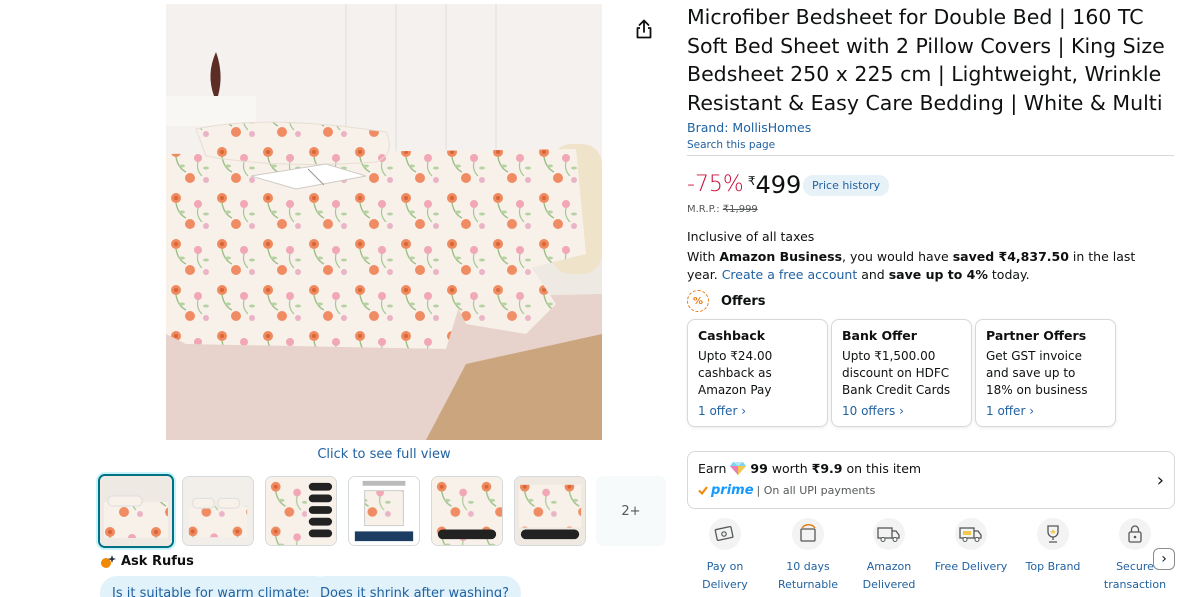 The height and width of the screenshot is (597, 1192). Describe the element at coordinates (884, 468) in the screenshot. I see `on-item-label: on this item` at that location.